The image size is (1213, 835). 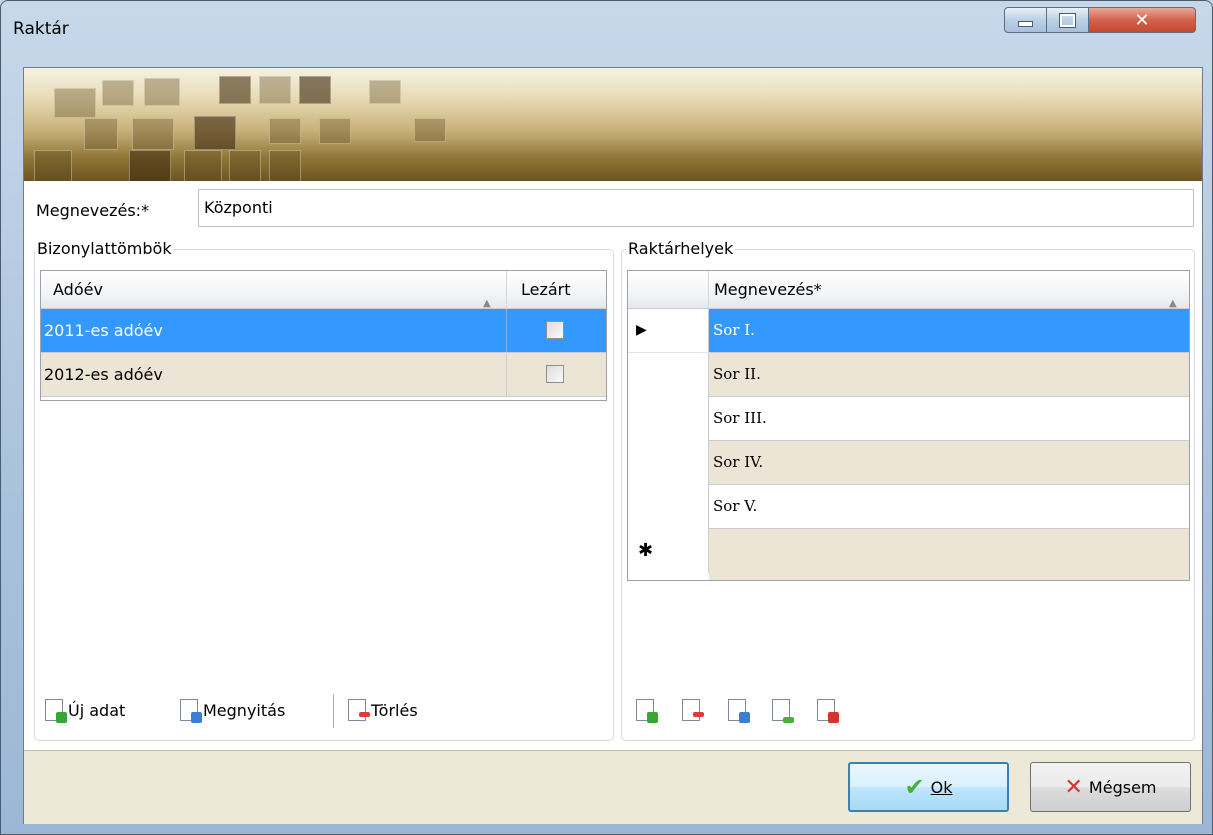 I want to click on column-header-tax-year-label: Adóév, so click(x=78, y=289).